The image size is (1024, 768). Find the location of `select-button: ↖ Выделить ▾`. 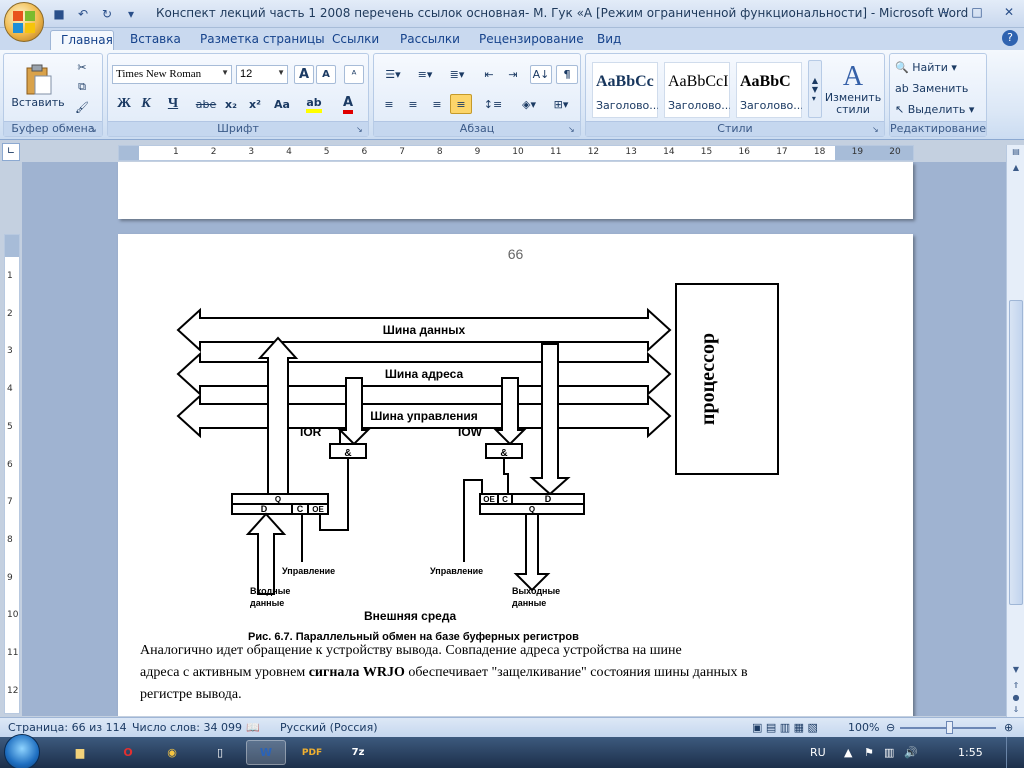

select-button: ↖ Выделить ▾ is located at coordinates (938, 109).